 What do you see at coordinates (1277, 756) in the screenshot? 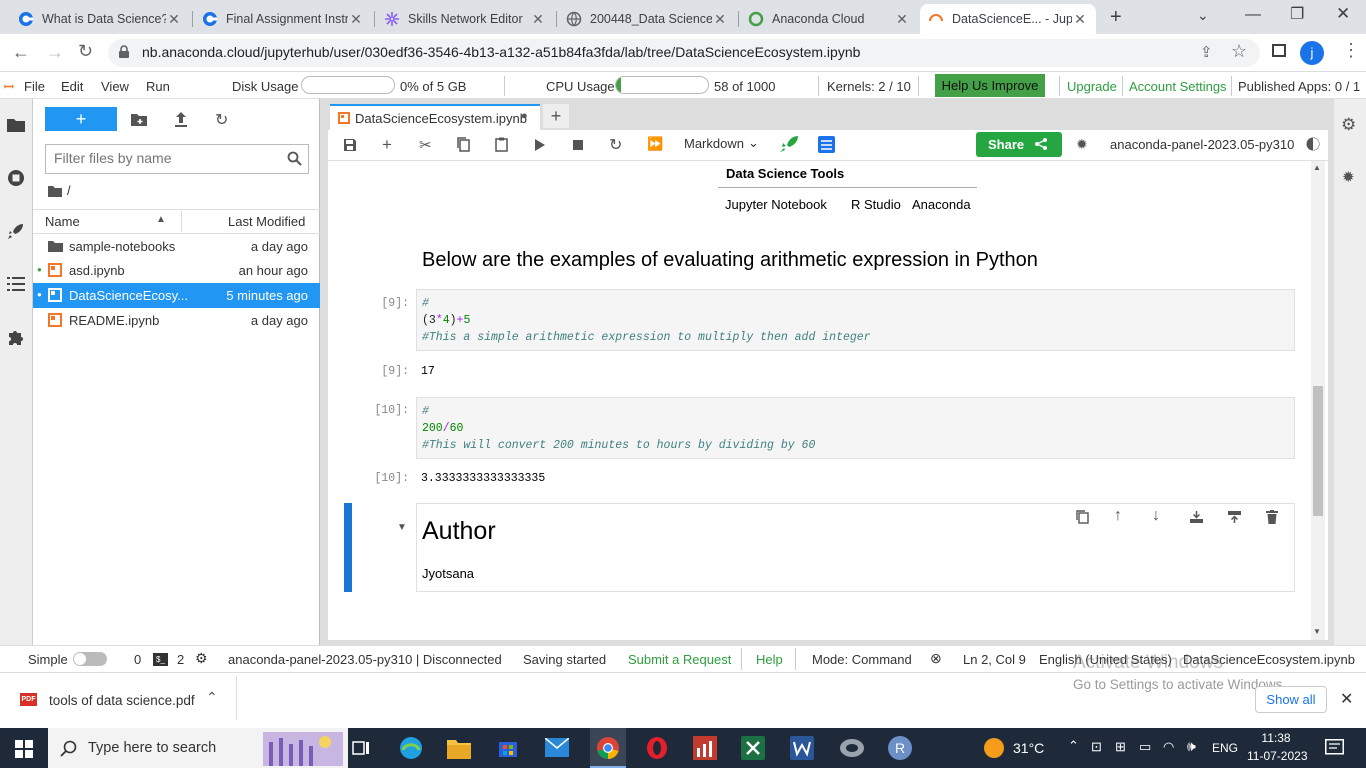
I see `clock-date: 11-07-2023` at bounding box center [1277, 756].